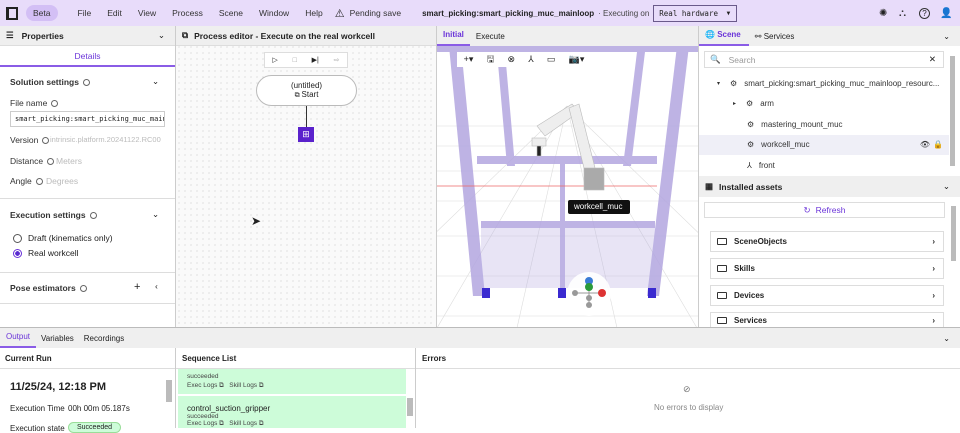 This screenshot has height=433, width=960. I want to click on play-icon: ▷, so click(274, 60).